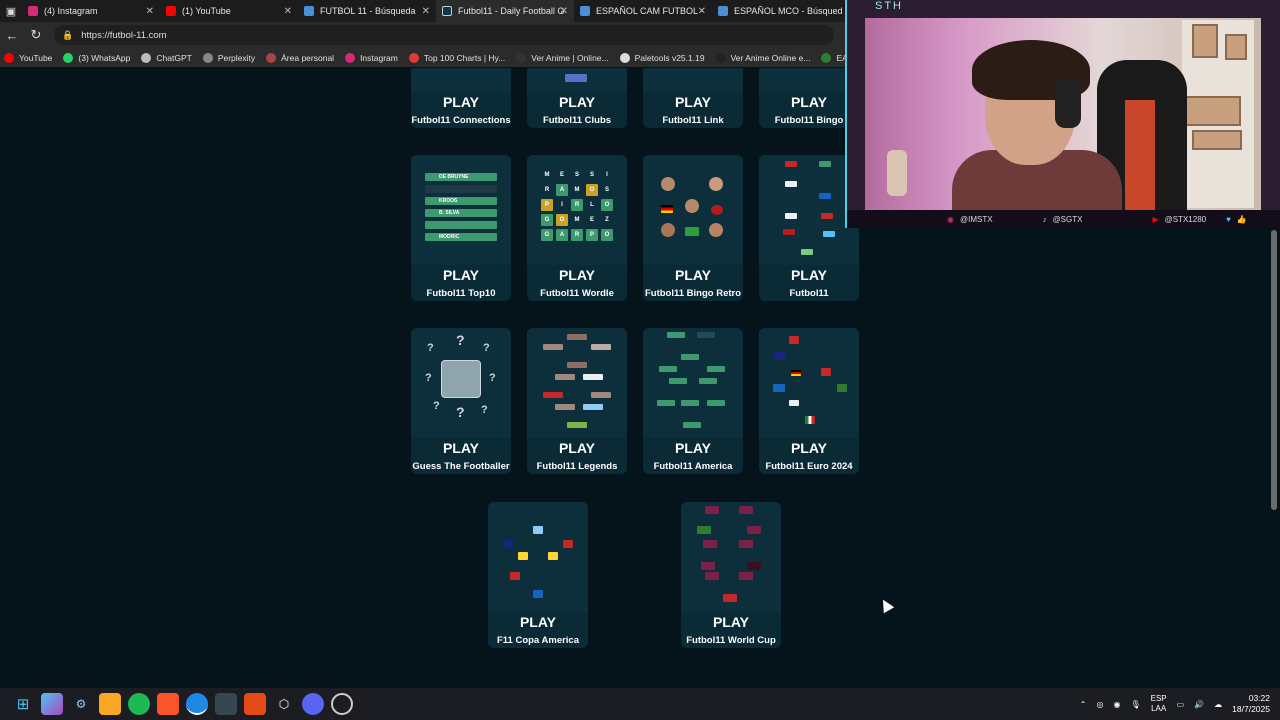 The height and width of the screenshot is (720, 1280). What do you see at coordinates (96, 57) in the screenshot?
I see `bookmark-whatsapp: (3) WhatsApp` at bounding box center [96, 57].